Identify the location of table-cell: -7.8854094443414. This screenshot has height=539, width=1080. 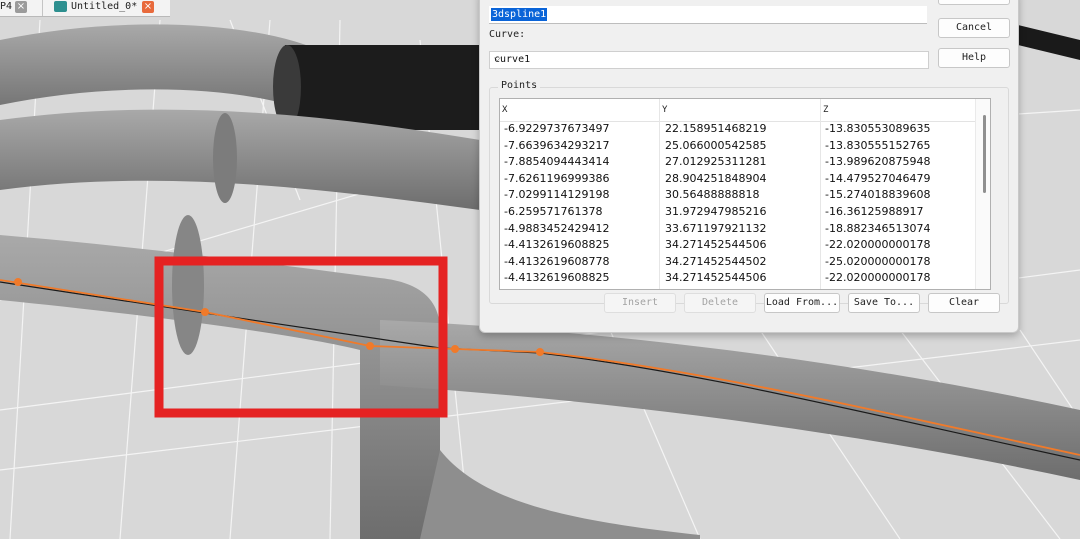
(556, 161).